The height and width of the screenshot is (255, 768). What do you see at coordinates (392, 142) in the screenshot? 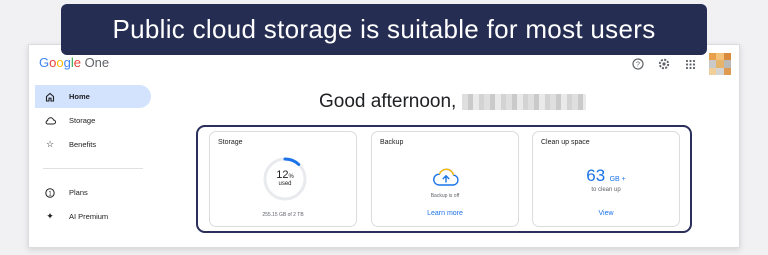
I see `card-title: Backup` at bounding box center [392, 142].